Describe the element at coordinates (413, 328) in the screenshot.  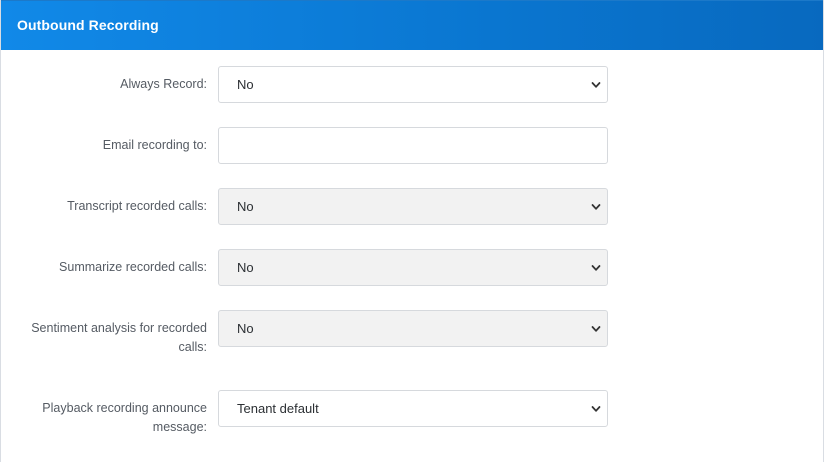
I see `sentiment-select: No` at that location.